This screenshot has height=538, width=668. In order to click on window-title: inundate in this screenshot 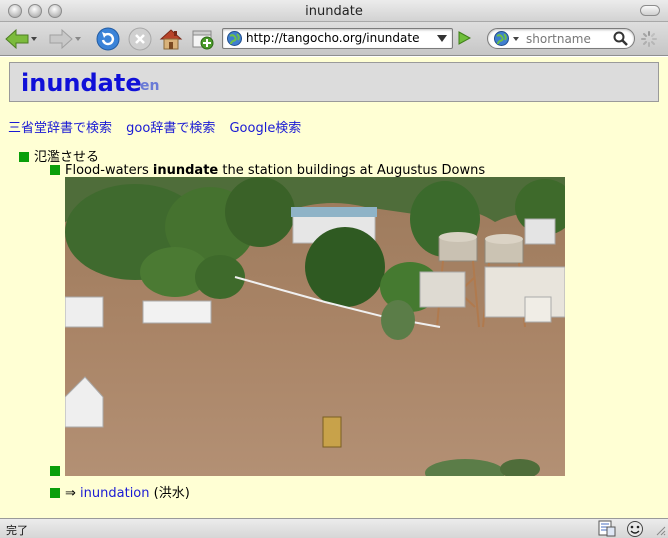, I will do `click(334, 11)`.